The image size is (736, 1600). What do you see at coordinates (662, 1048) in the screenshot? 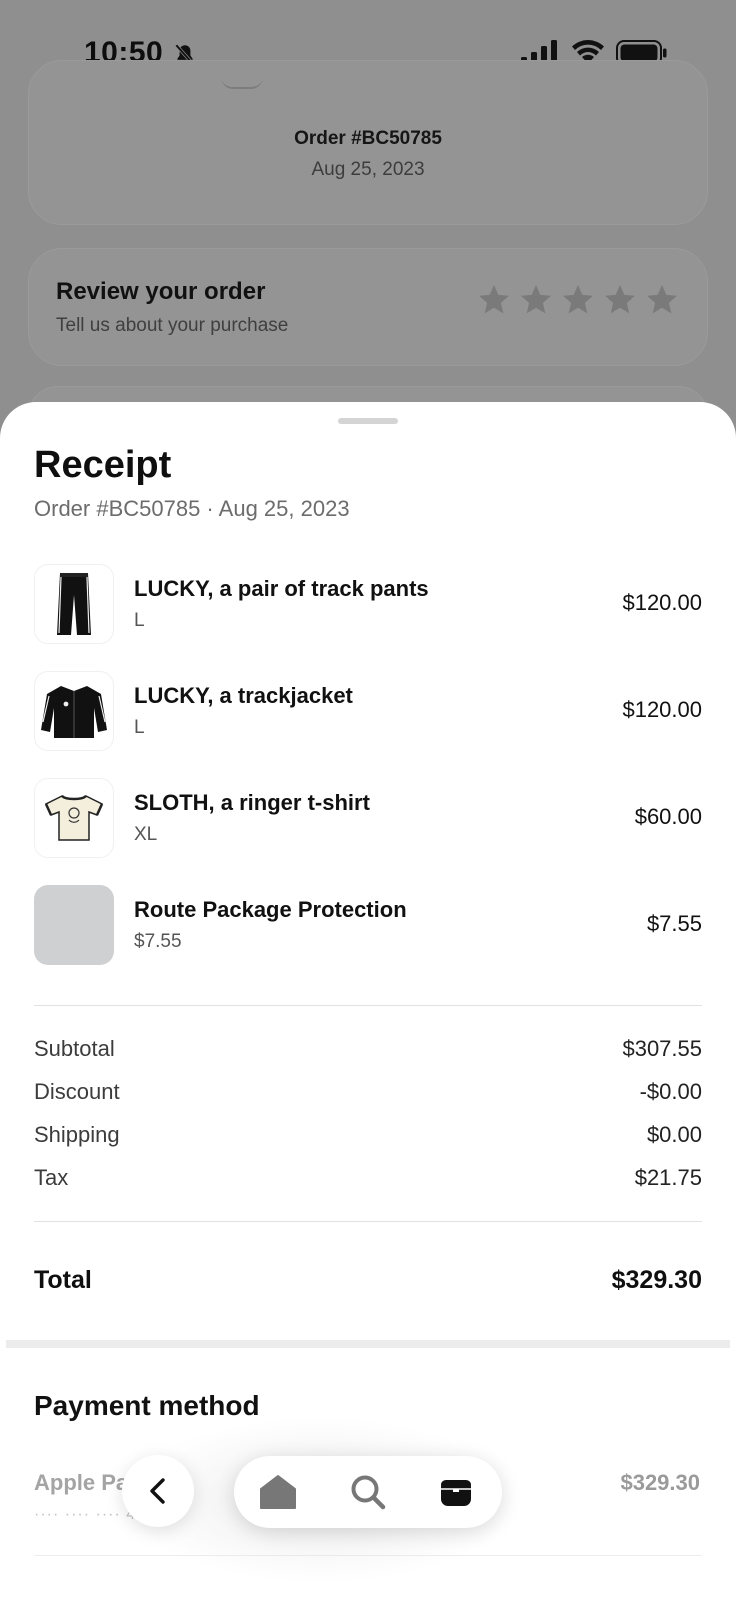
I see `summary-value: $307.55` at bounding box center [662, 1048].